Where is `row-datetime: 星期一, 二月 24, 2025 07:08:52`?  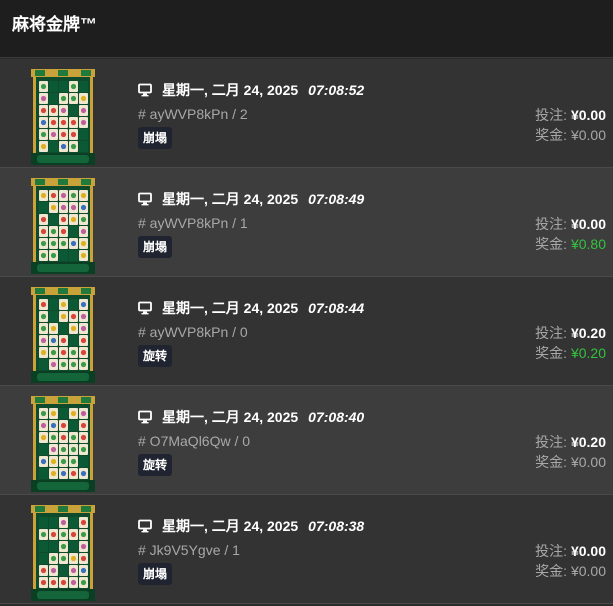 row-datetime: 星期一, 二月 24, 2025 07:08:52 is located at coordinates (251, 90).